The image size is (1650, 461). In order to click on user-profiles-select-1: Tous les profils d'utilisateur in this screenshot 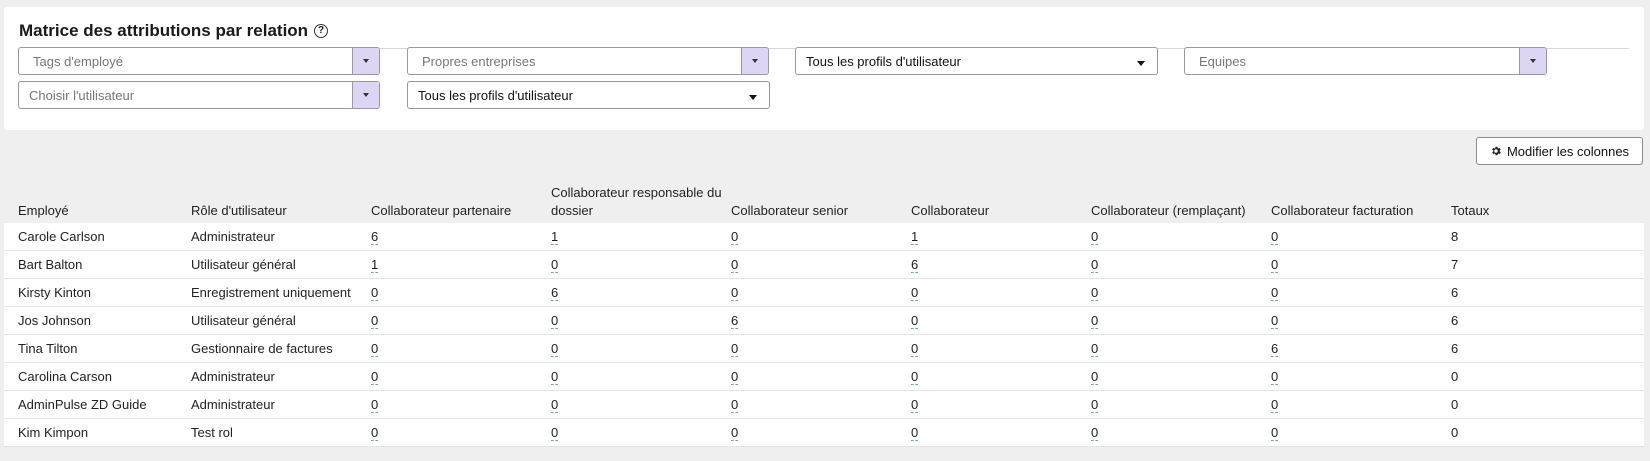, I will do `click(976, 61)`.